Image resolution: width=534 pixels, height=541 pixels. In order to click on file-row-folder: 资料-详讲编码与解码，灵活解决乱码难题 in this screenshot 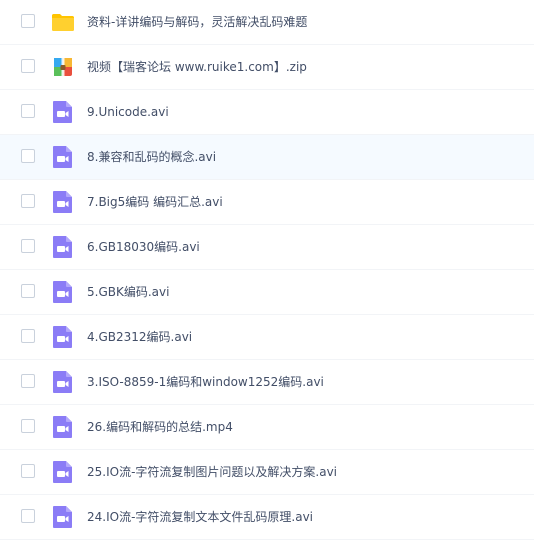, I will do `click(267, 22)`.